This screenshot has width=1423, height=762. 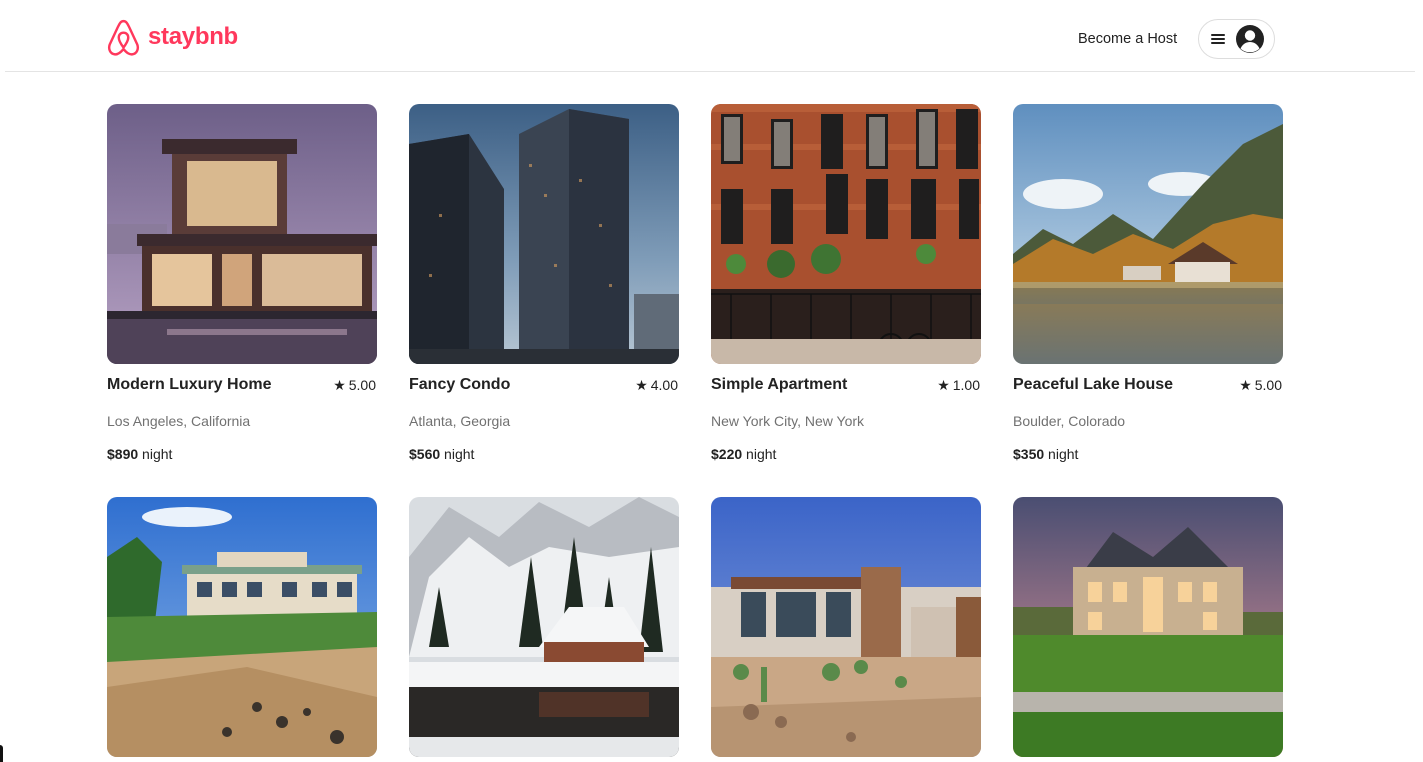 What do you see at coordinates (1148, 454) in the screenshot?
I see `listing-price: $350 night` at bounding box center [1148, 454].